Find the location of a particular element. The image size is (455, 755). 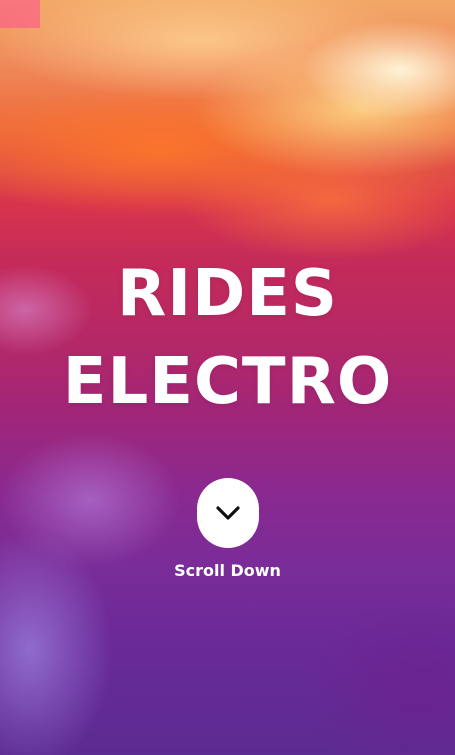

scroll-down-label: Scroll Down is located at coordinates (227, 571).